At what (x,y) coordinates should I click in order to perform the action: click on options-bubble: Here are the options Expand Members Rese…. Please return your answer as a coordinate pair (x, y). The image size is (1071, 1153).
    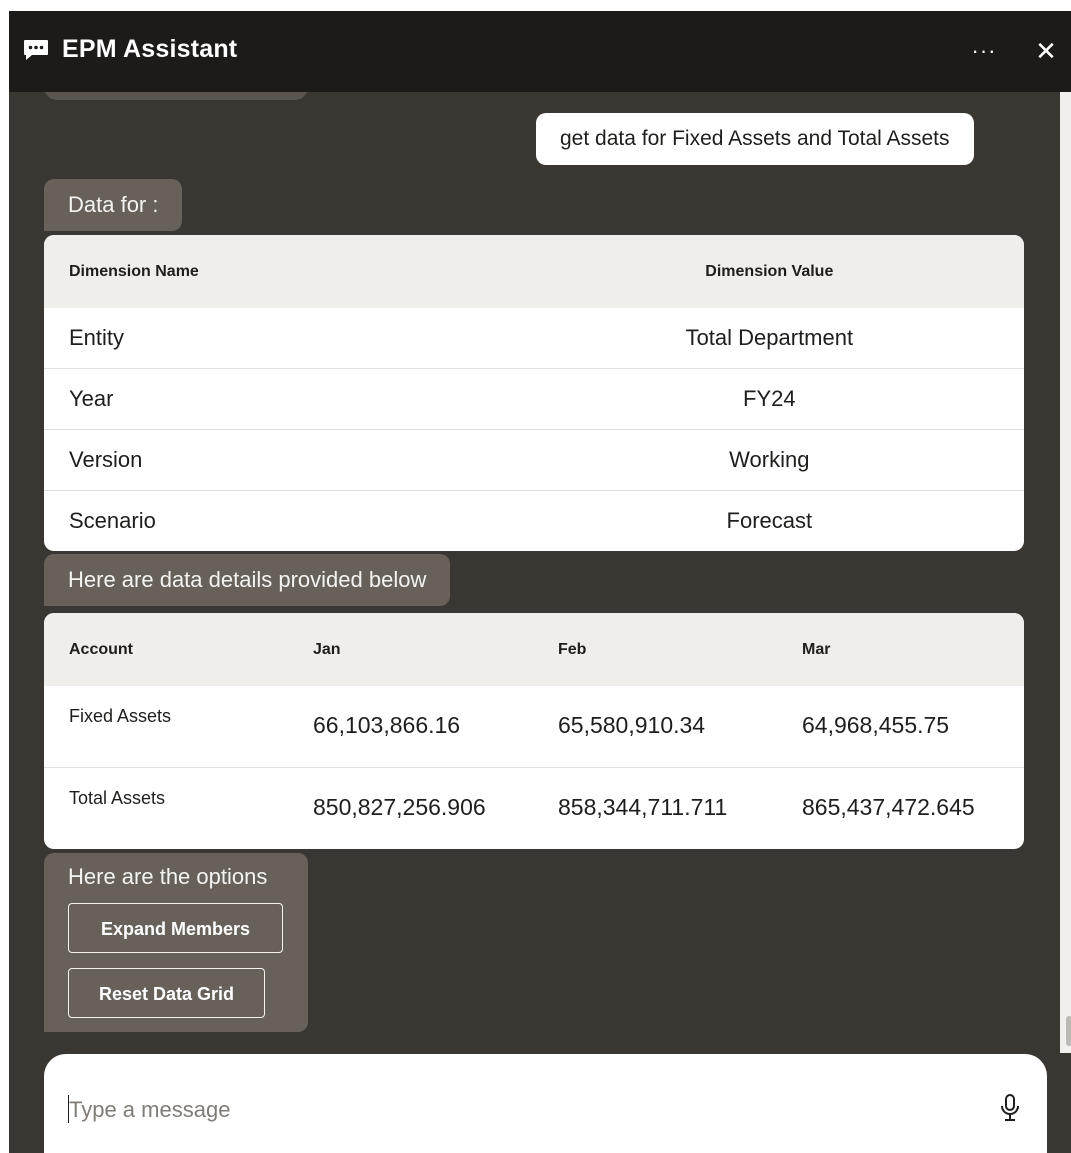
    Looking at the image, I should click on (176, 942).